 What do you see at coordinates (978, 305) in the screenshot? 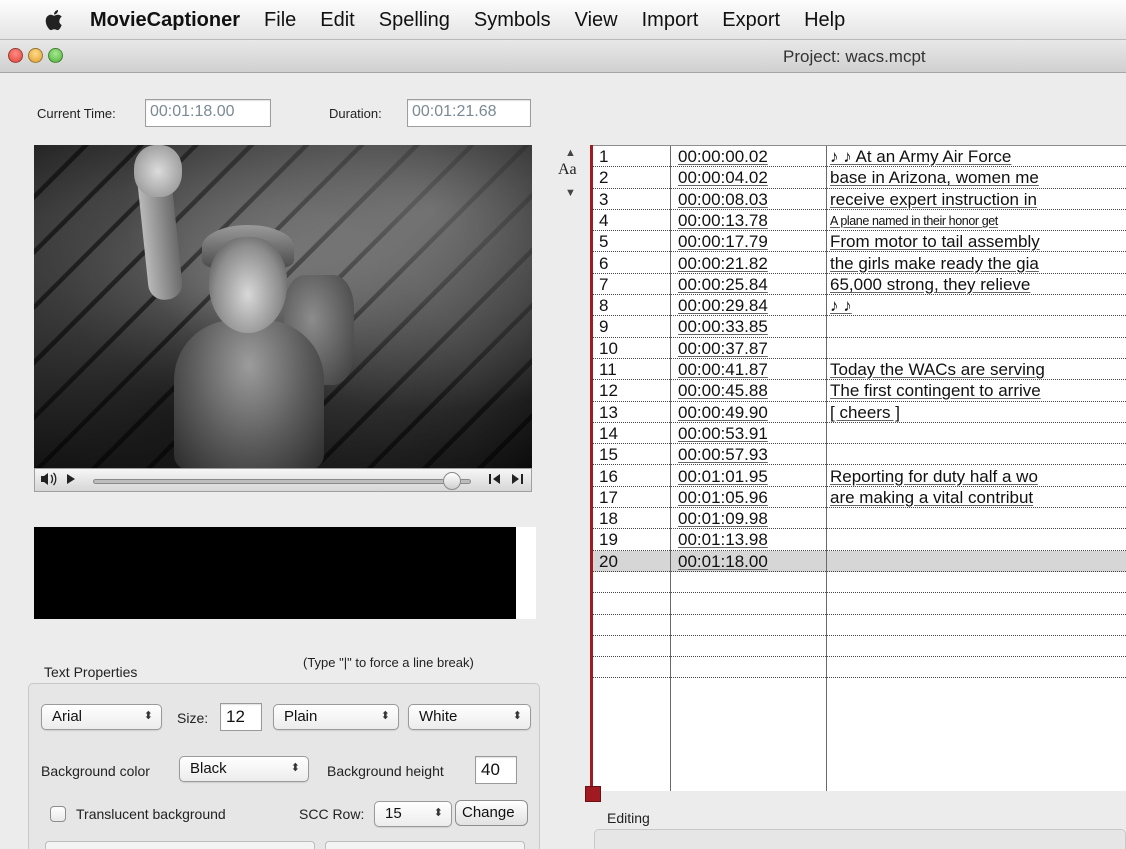
I see `caption-text: ♪ ♪` at bounding box center [978, 305].